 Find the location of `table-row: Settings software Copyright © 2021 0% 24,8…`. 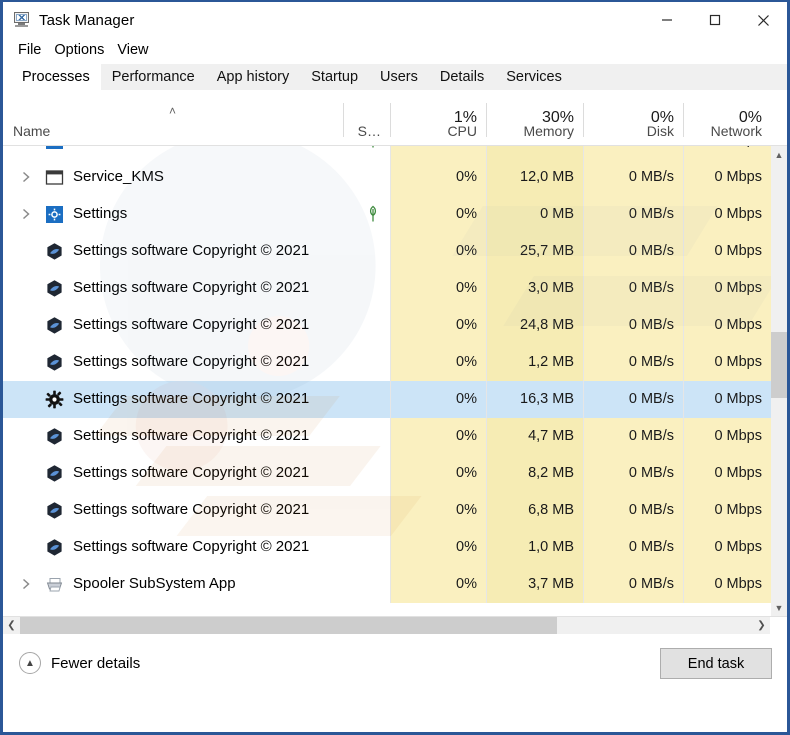

table-row: Settings software Copyright © 2021 0% 24,8… is located at coordinates (387, 325).